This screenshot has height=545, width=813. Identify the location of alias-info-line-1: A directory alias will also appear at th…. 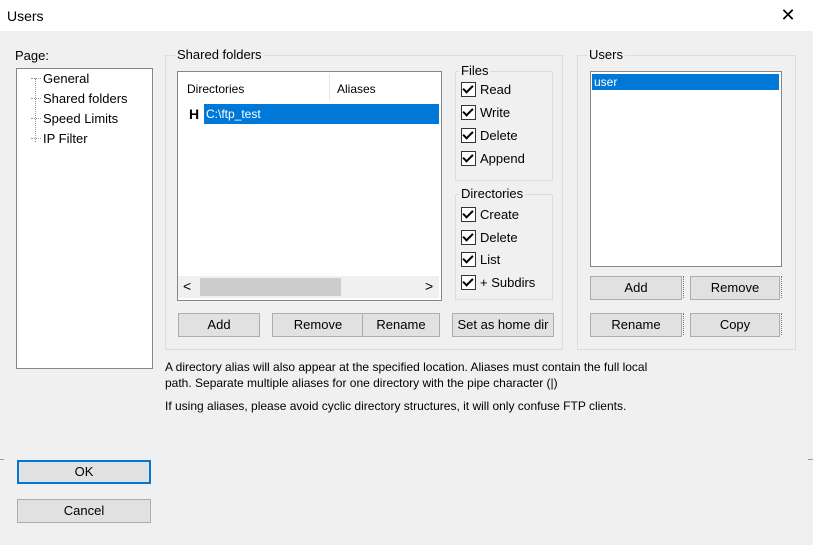
(406, 367).